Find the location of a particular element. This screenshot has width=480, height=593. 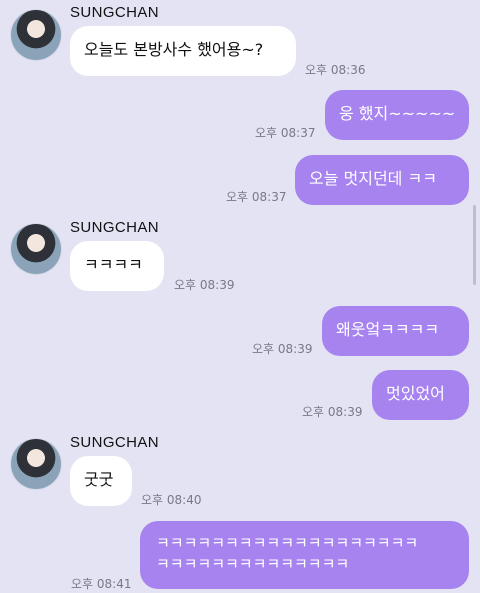

sent-message: 멋있었어 is located at coordinates (420, 395).